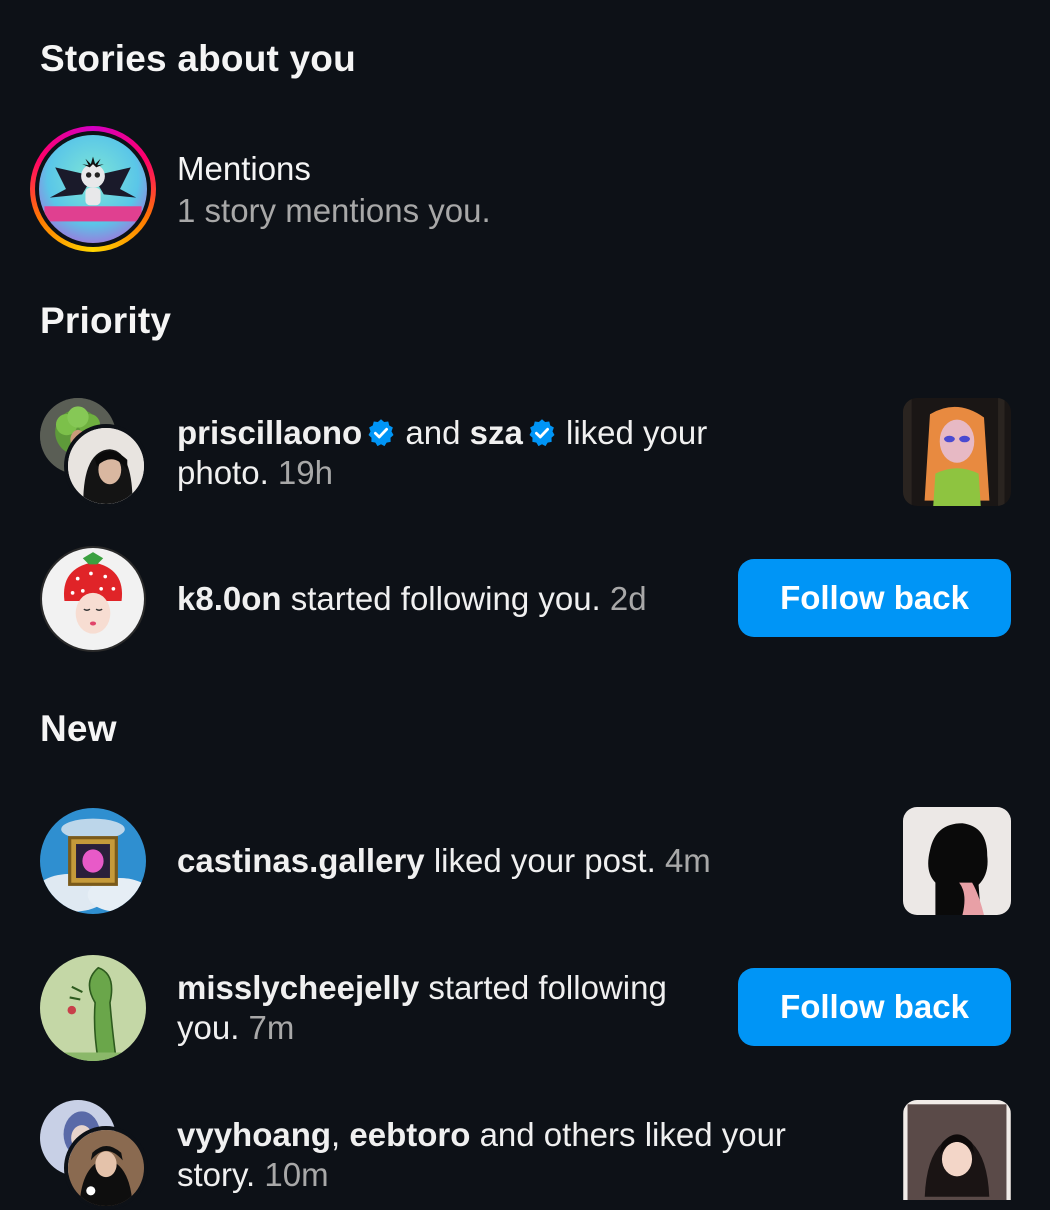 This screenshot has width=1050, height=1210. Describe the element at coordinates (106, 320) in the screenshot. I see `section-title-priority: Priority` at that location.